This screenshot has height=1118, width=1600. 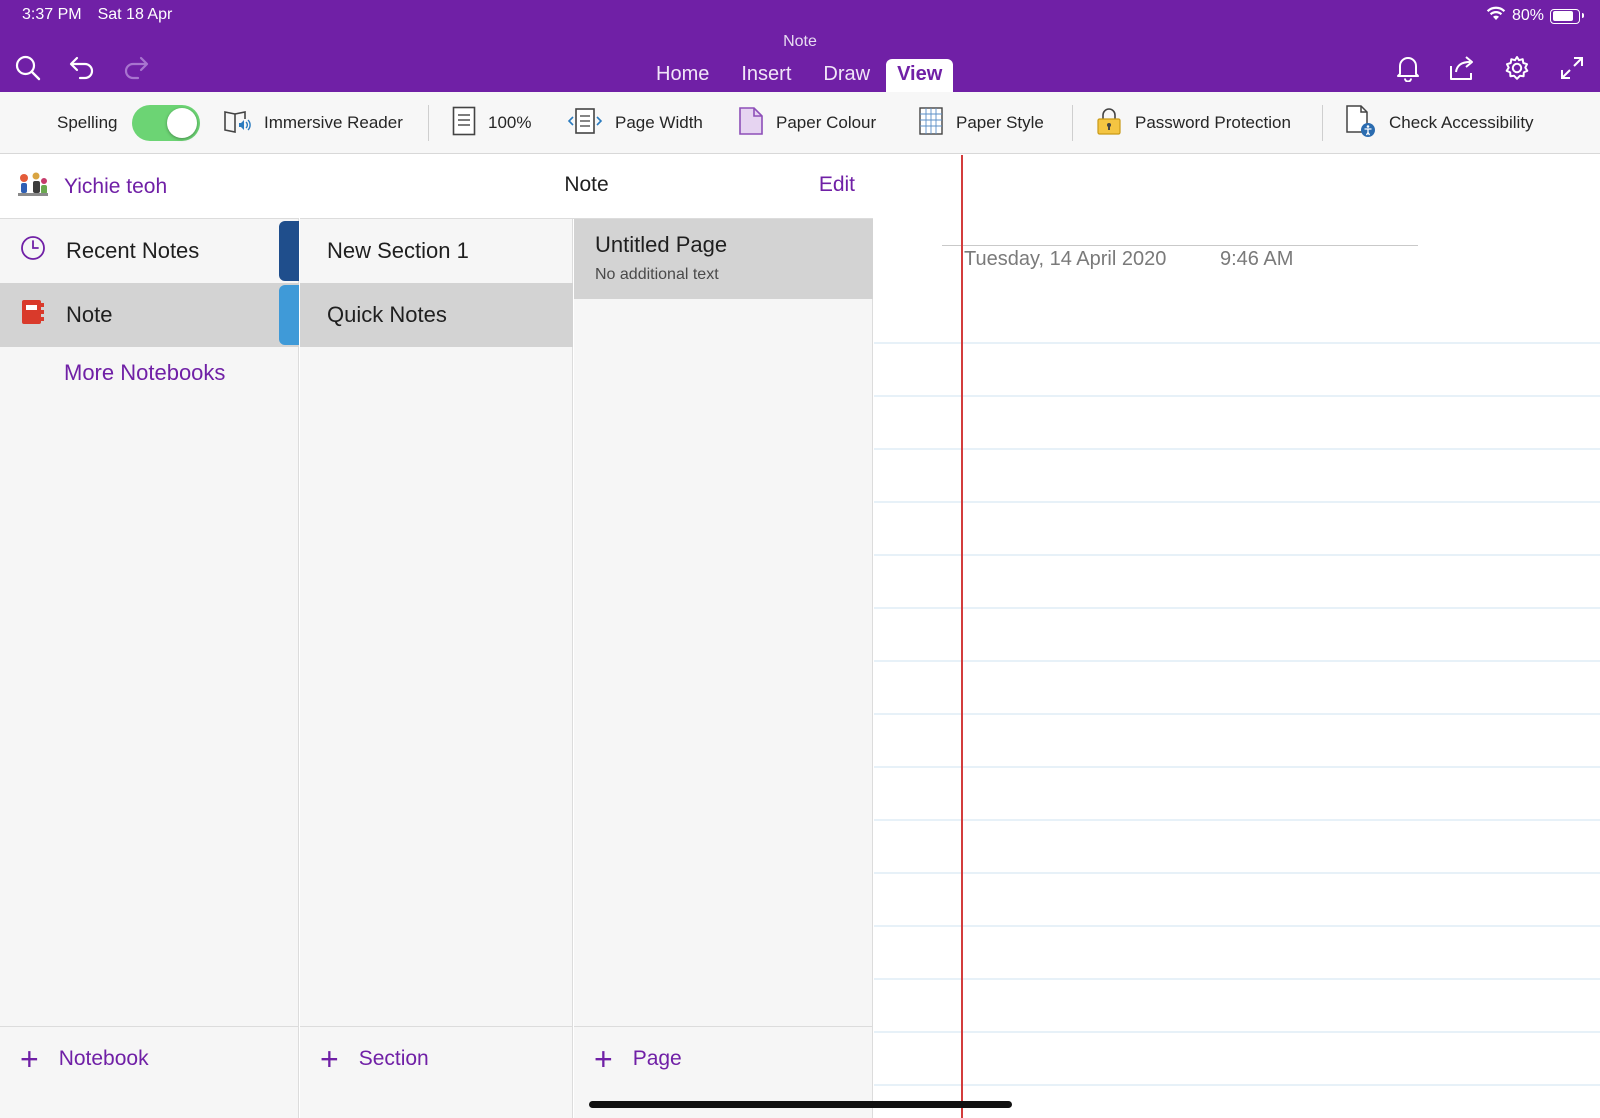 What do you see at coordinates (436, 1072) in the screenshot?
I see `add-section-button: + Section` at bounding box center [436, 1072].